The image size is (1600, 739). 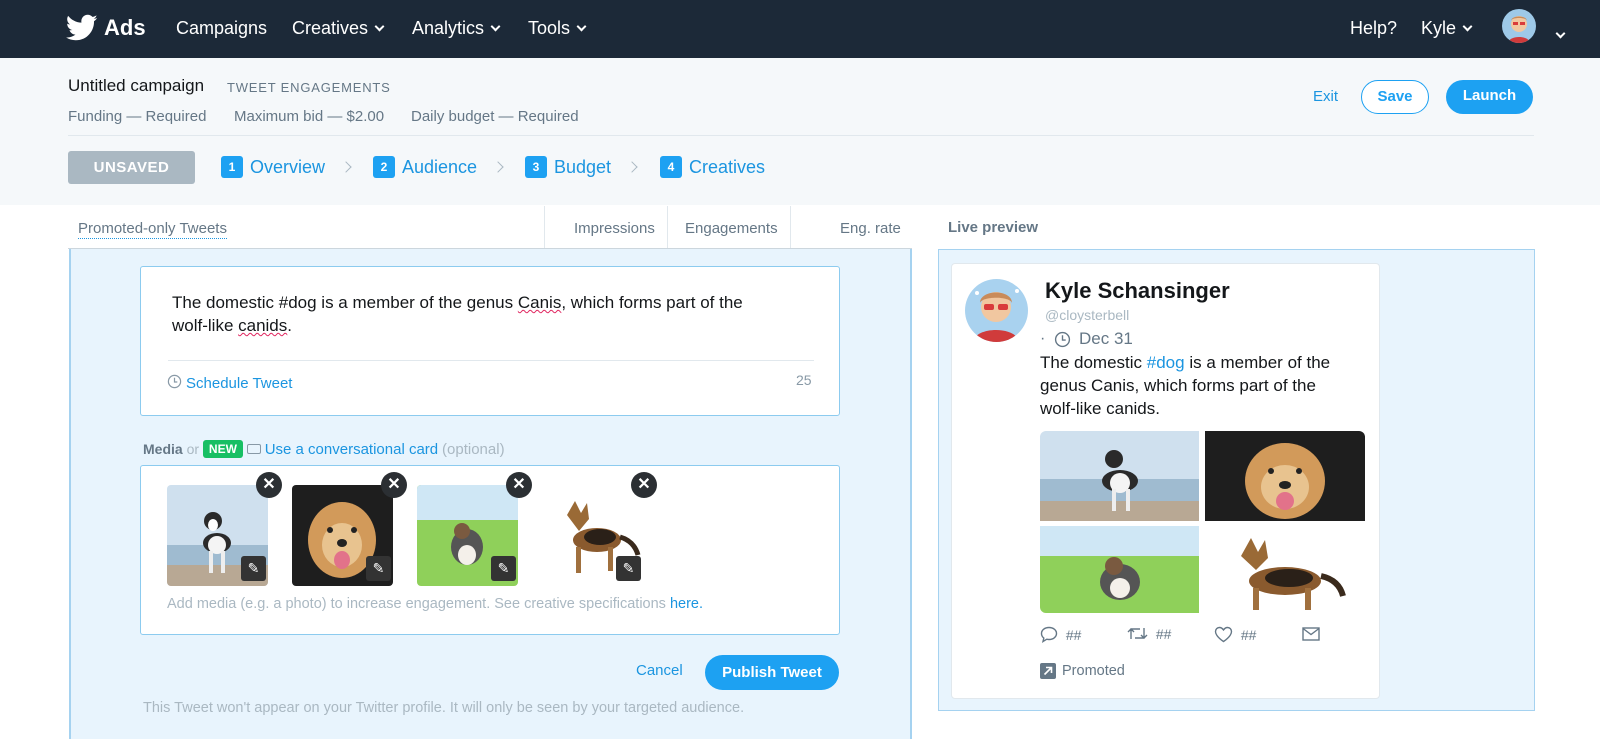 I want to click on spellcheck-word: Canis, so click(x=539, y=302).